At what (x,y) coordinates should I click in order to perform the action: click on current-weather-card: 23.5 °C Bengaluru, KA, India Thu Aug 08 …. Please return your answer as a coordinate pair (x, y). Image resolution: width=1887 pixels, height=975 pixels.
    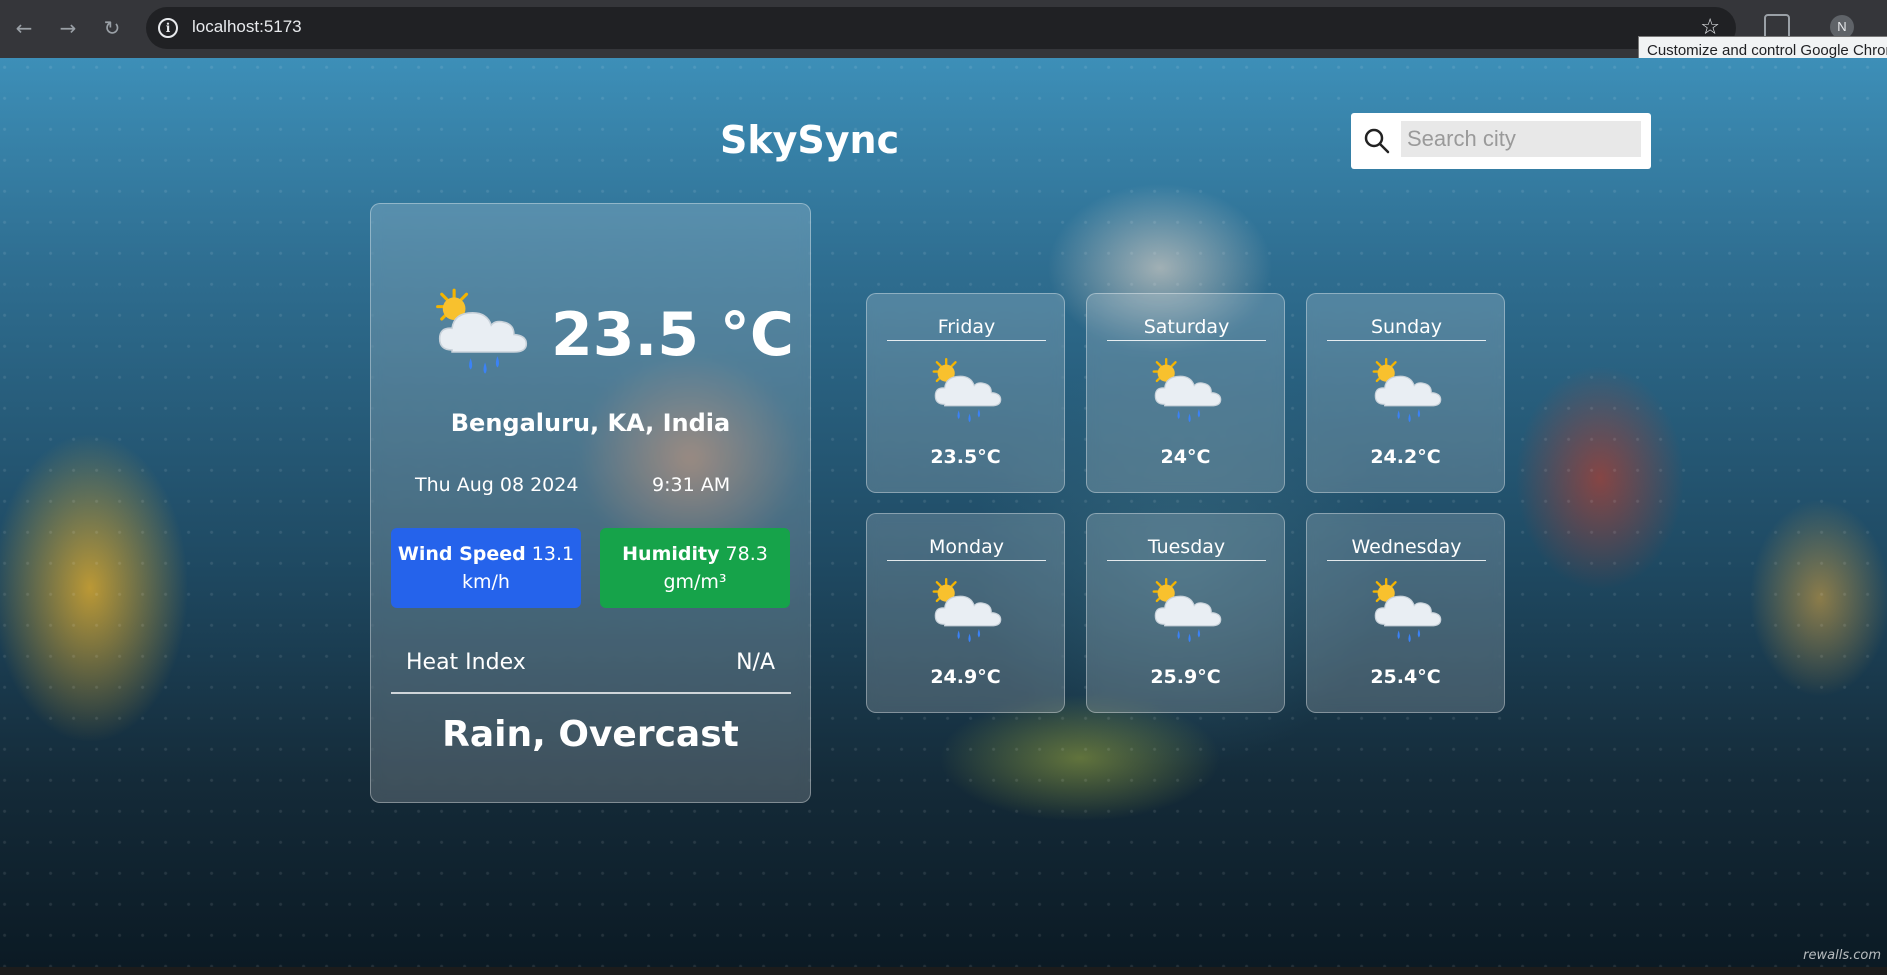
    Looking at the image, I should click on (590, 503).